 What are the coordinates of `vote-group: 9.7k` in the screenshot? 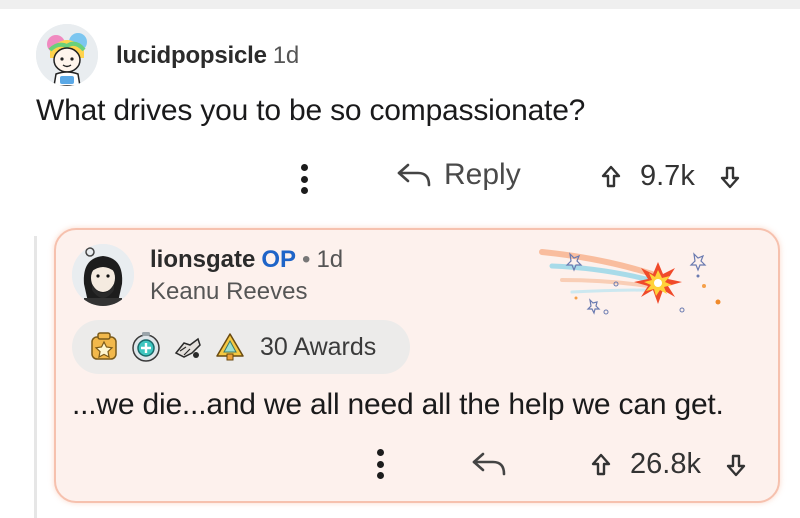 It's located at (670, 176).